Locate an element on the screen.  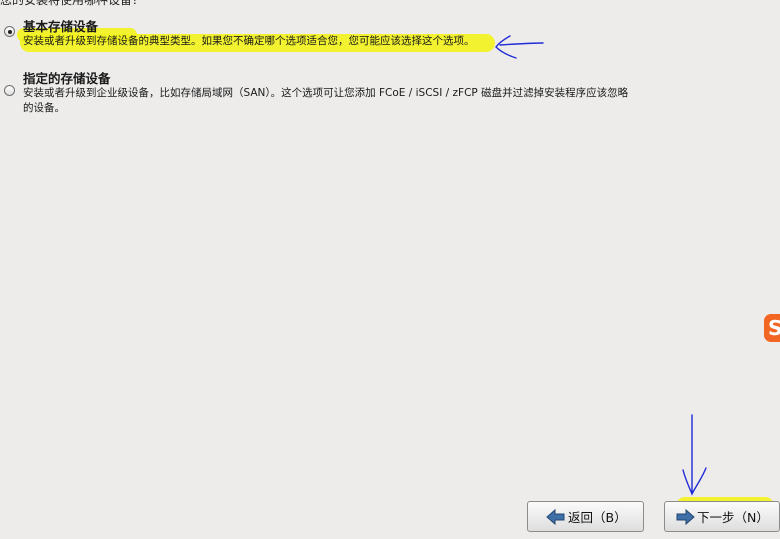
pen-arrow-down is located at coordinates (694, 455).